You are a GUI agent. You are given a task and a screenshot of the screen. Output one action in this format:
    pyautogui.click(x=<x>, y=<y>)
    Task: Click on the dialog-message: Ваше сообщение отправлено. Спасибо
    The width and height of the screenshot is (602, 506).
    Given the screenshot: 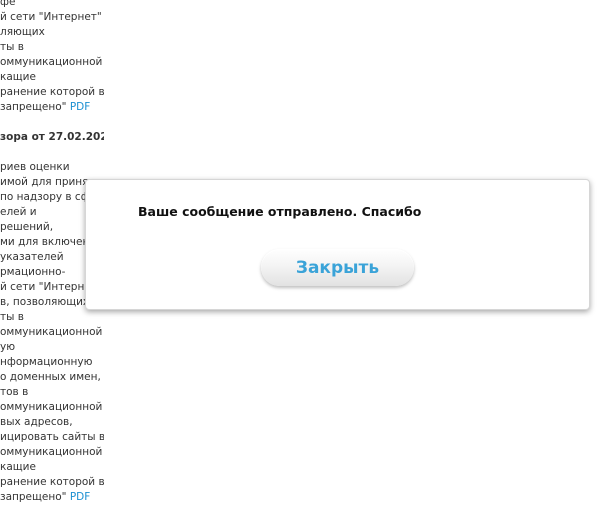 What is the action you would take?
    pyautogui.click(x=280, y=211)
    